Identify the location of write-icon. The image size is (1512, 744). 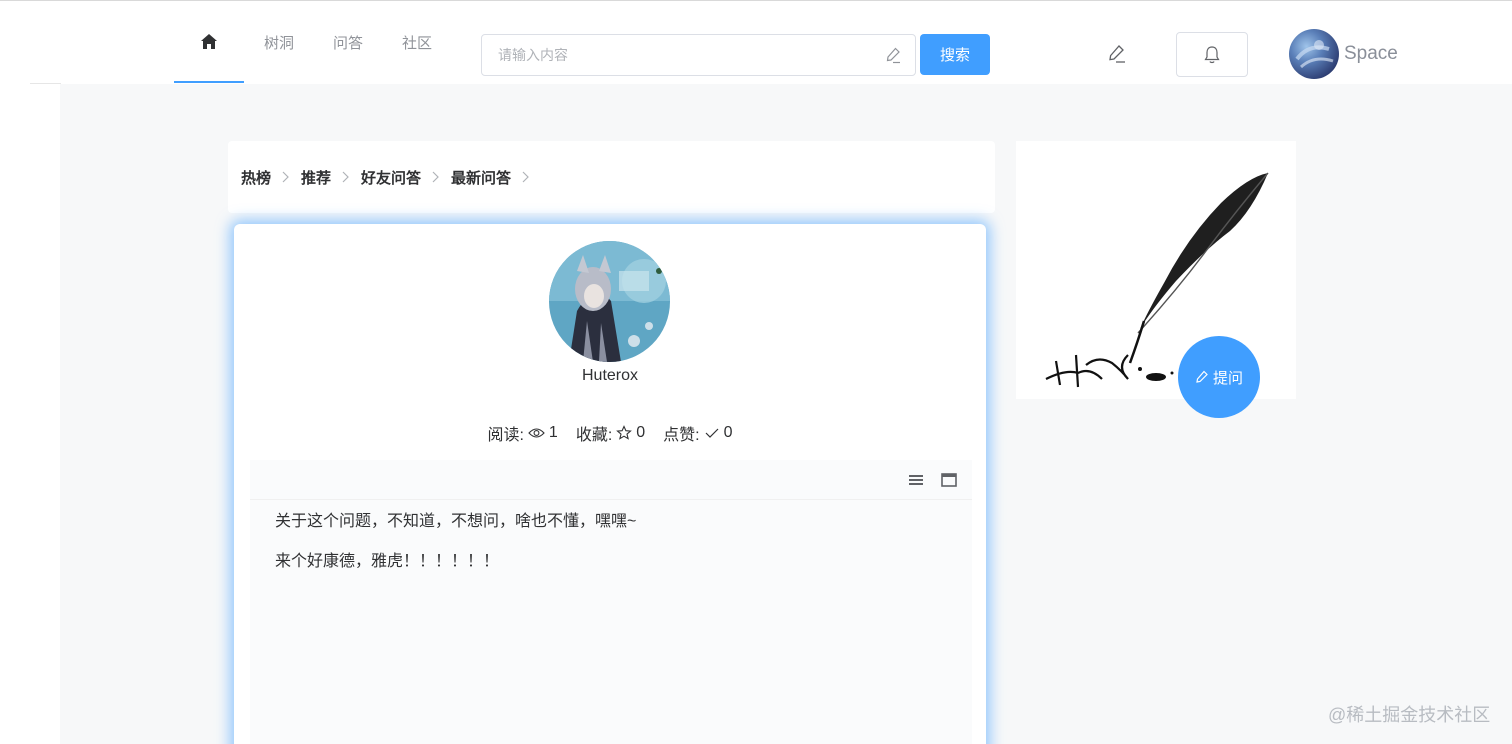
(1118, 55).